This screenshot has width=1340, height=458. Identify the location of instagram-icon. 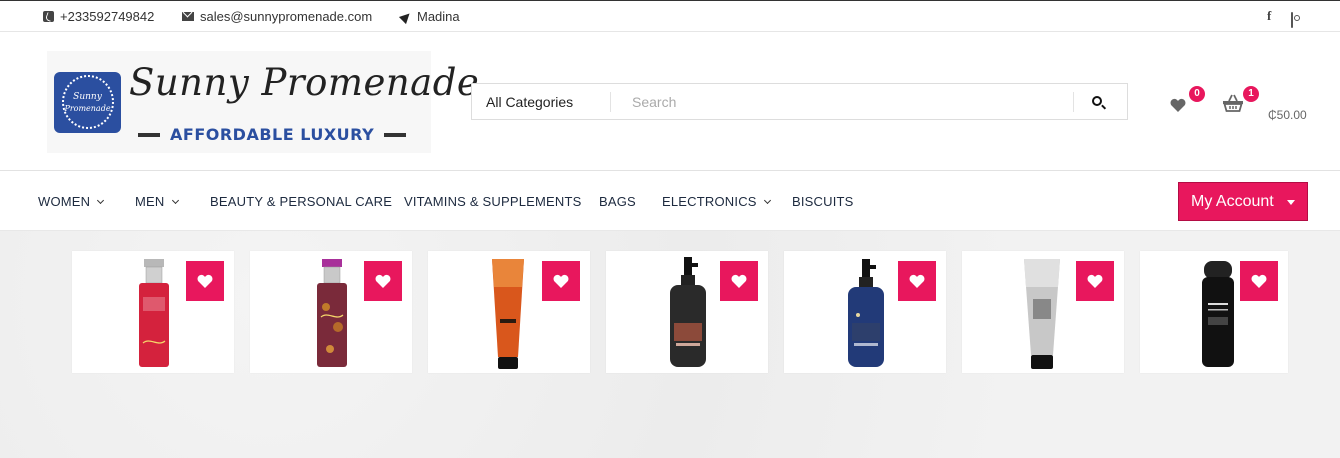
(1292, 20).